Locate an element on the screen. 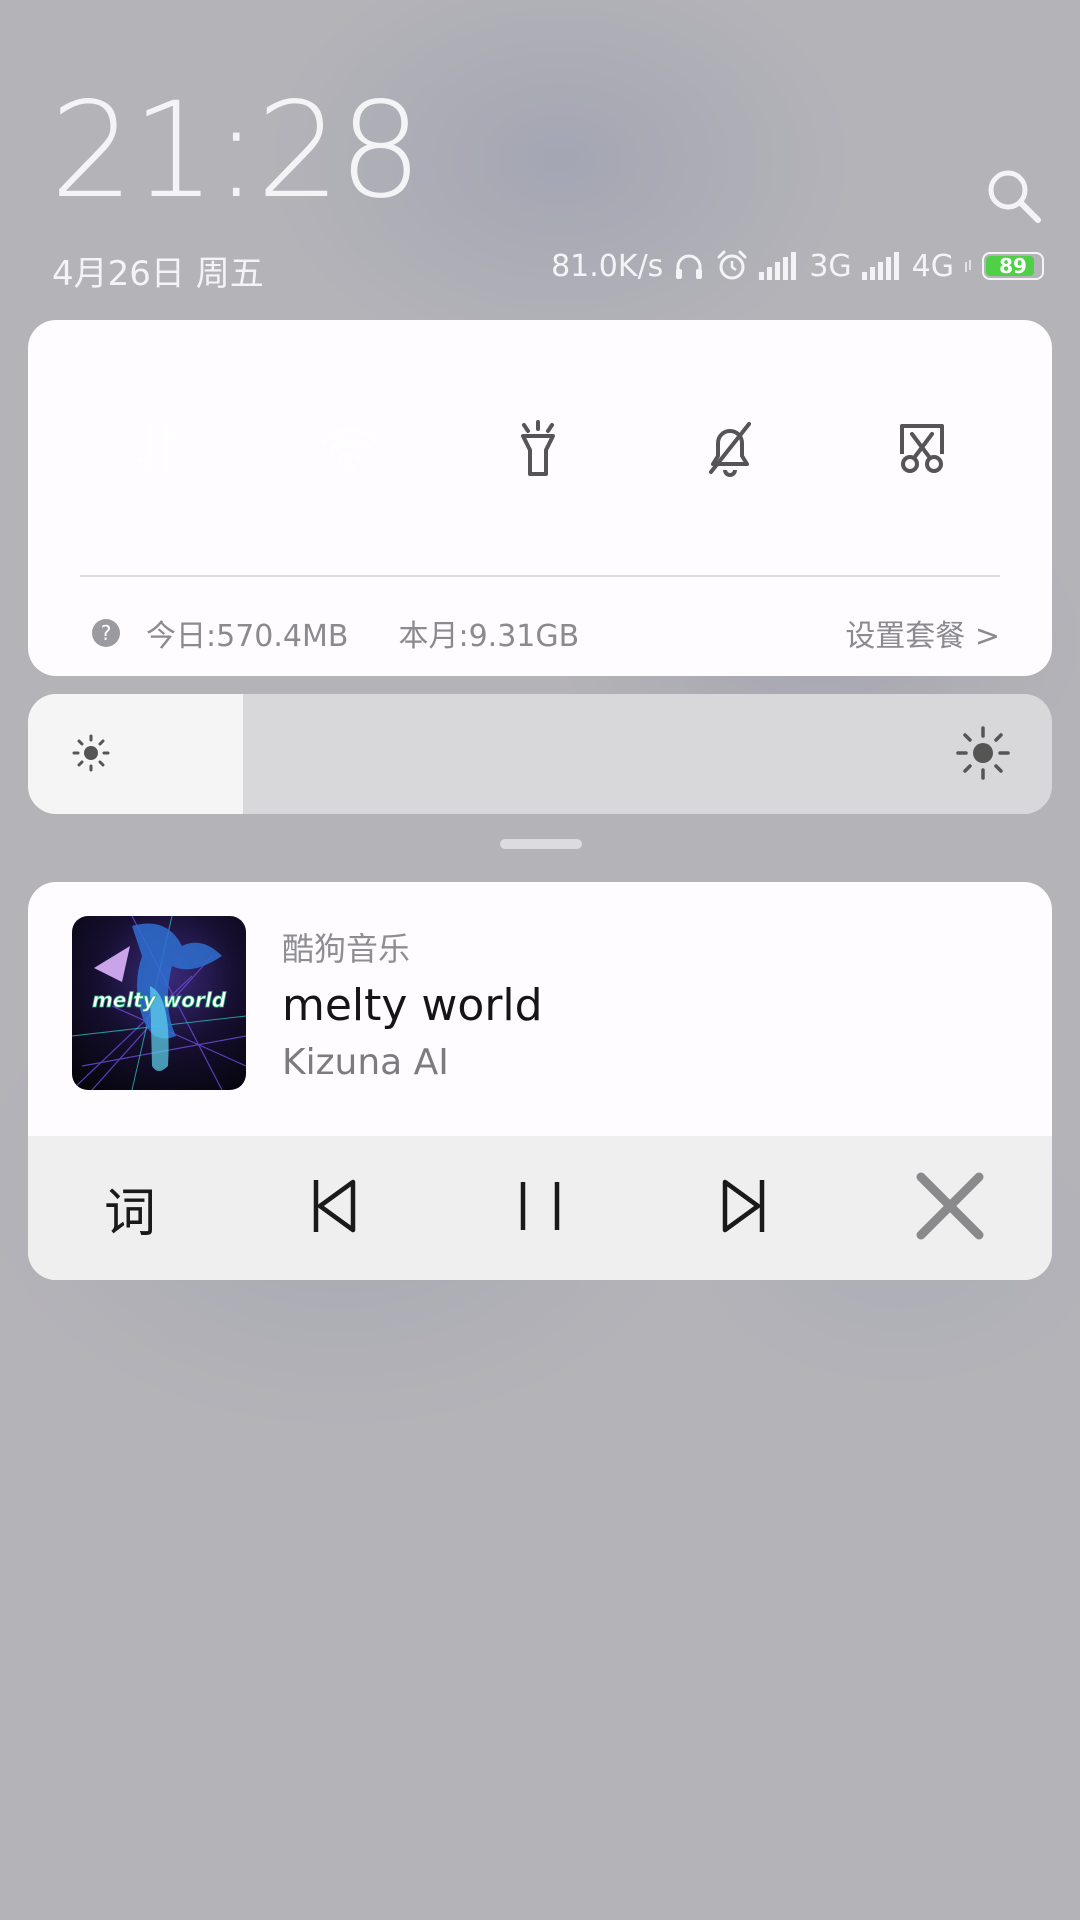 The width and height of the screenshot is (1080, 1920). headphones-icon is located at coordinates (689, 266).